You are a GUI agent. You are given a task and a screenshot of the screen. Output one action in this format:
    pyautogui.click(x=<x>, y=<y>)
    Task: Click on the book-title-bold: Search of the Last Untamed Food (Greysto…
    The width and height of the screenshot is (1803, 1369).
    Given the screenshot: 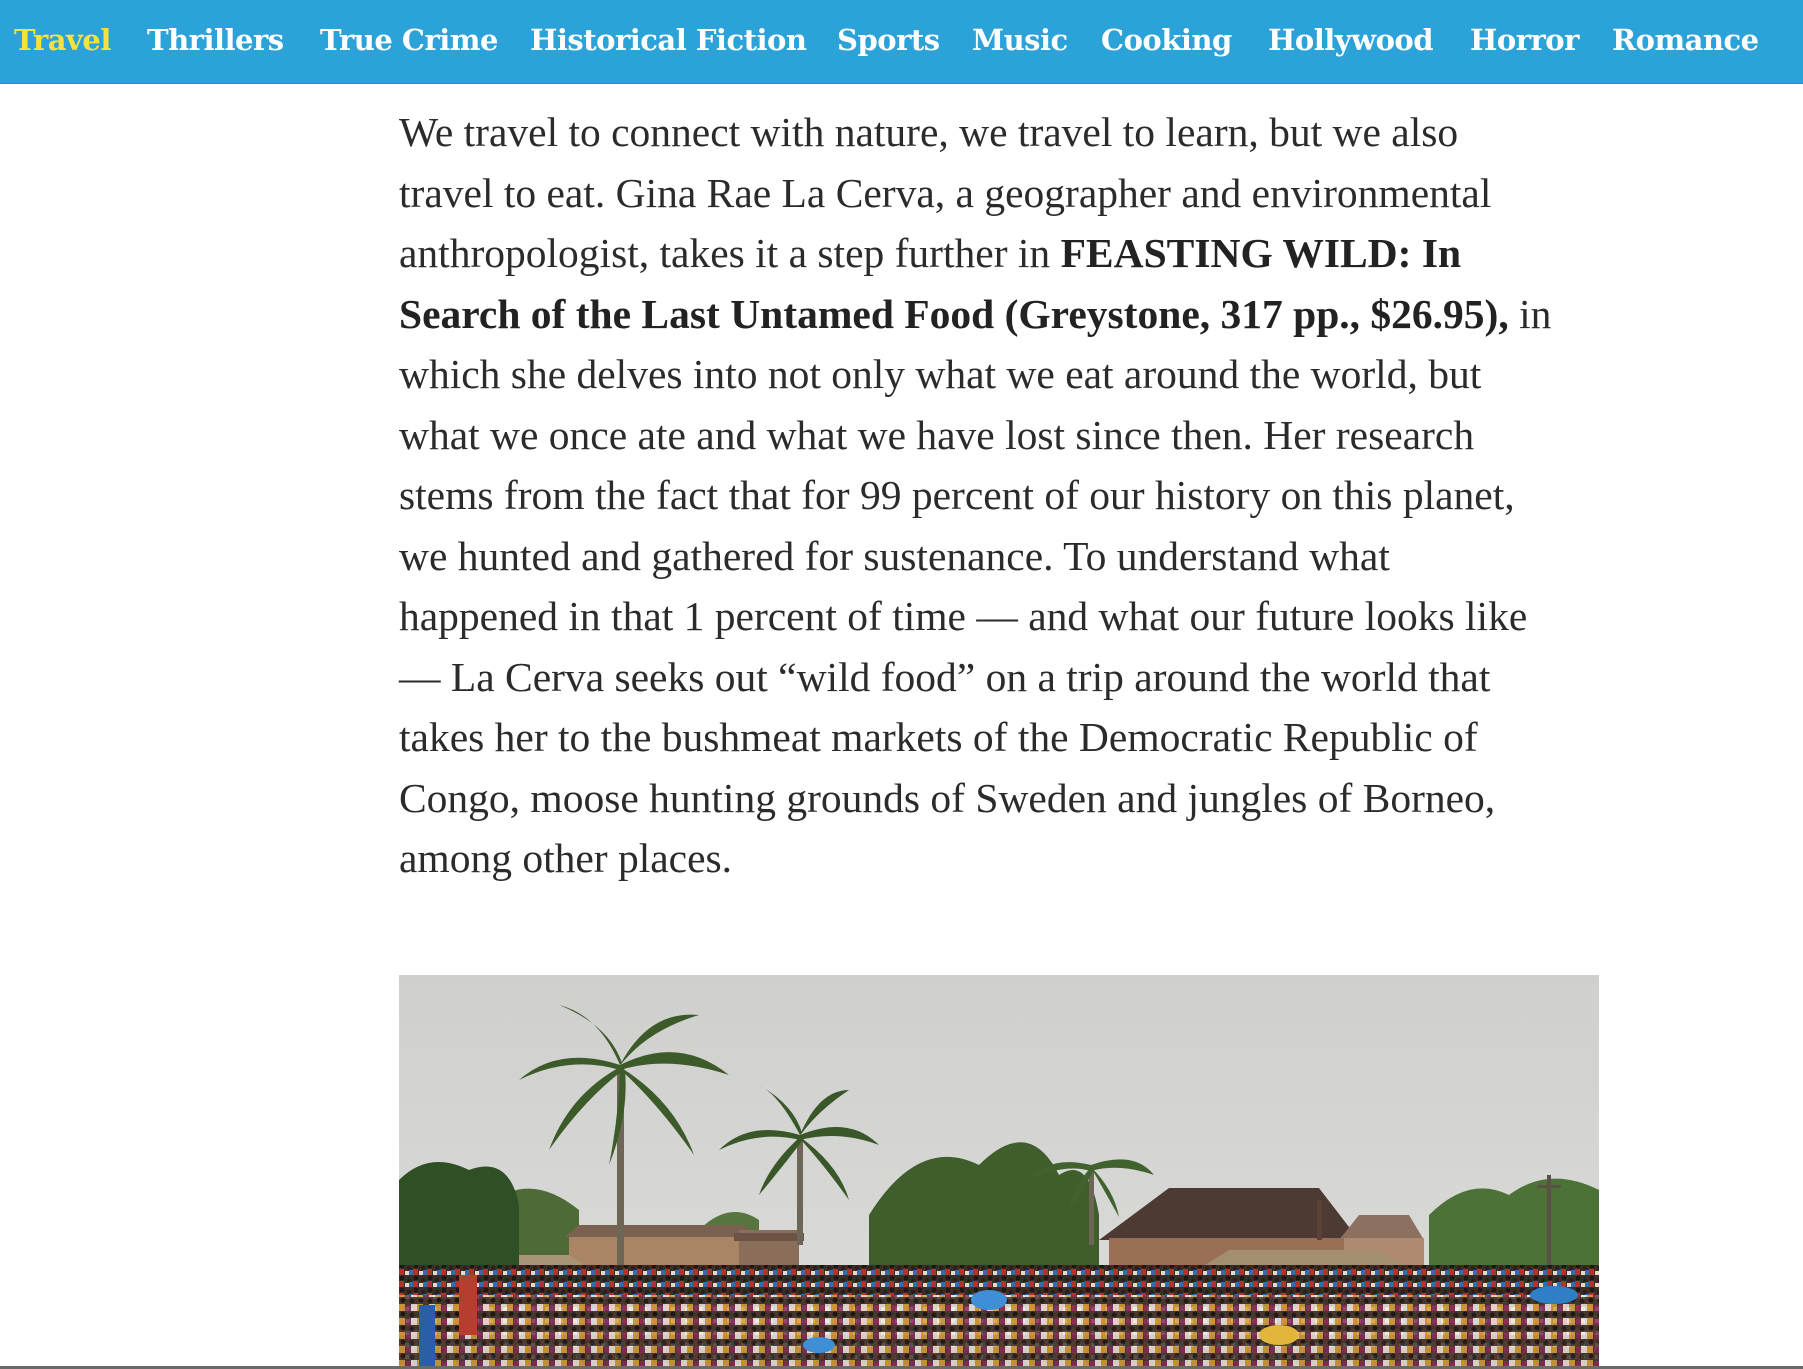 What is the action you would take?
    pyautogui.click(x=954, y=313)
    